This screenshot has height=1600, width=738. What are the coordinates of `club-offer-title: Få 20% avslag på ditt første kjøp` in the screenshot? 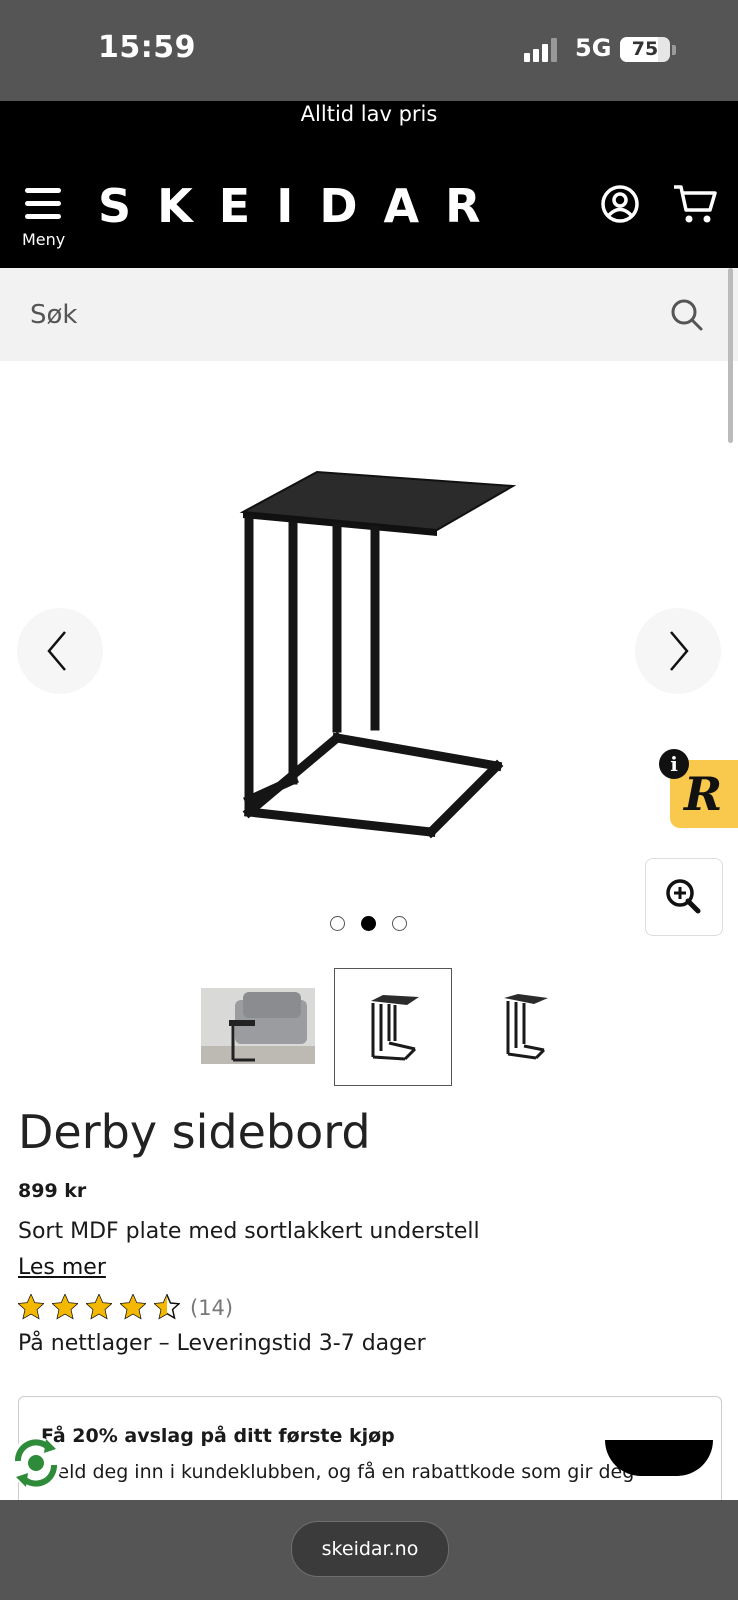 It's located at (218, 1436).